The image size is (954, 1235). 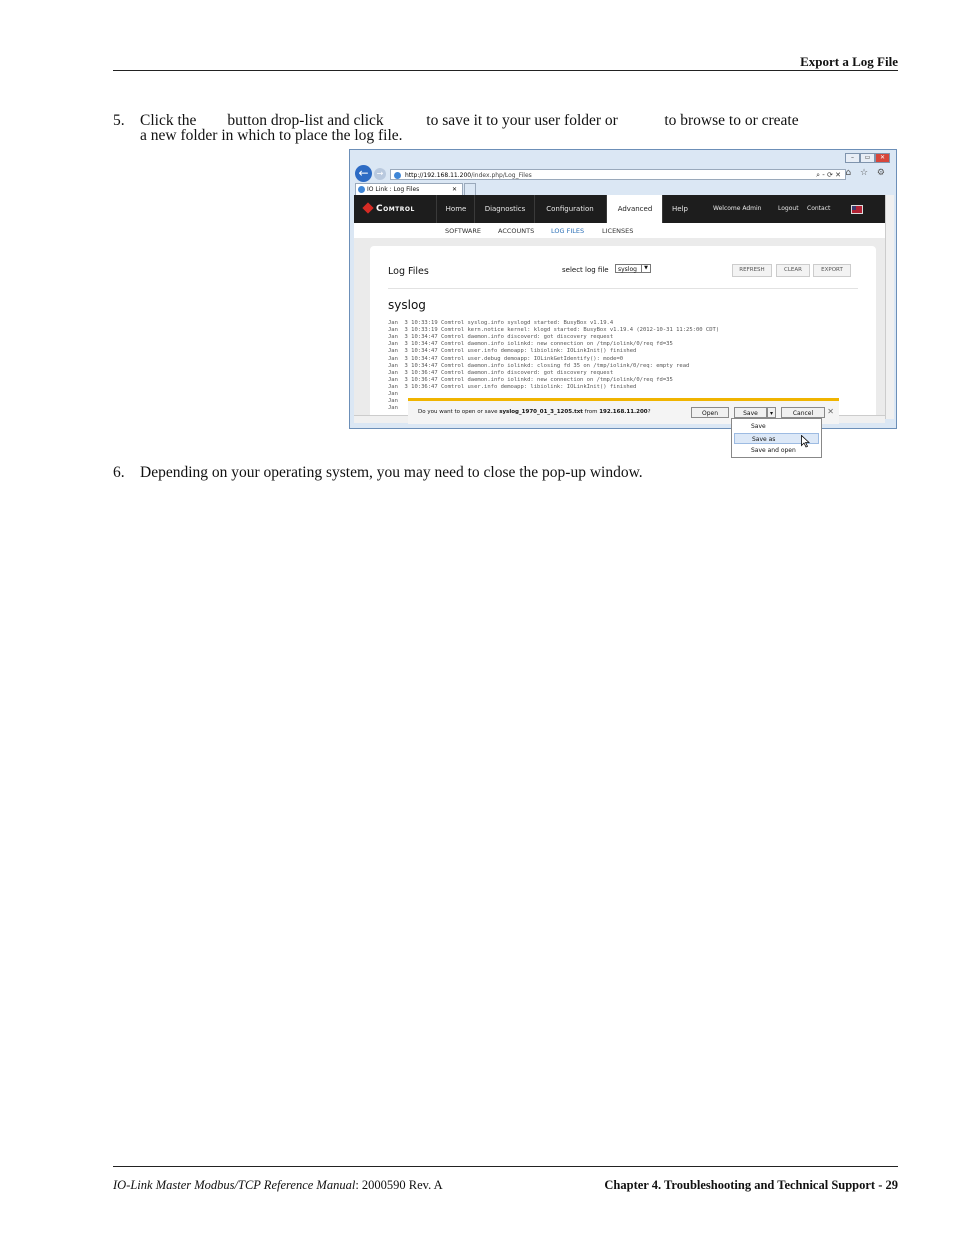 What do you see at coordinates (516, 231) in the screenshot?
I see `subnav-accounts: ACCOUNTS` at bounding box center [516, 231].